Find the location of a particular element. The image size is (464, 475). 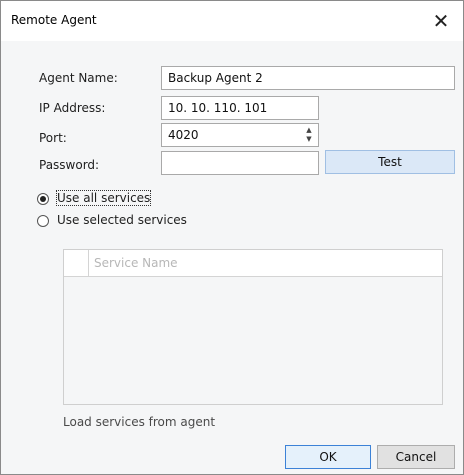

service-name-column-header: Service Name is located at coordinates (136, 263).